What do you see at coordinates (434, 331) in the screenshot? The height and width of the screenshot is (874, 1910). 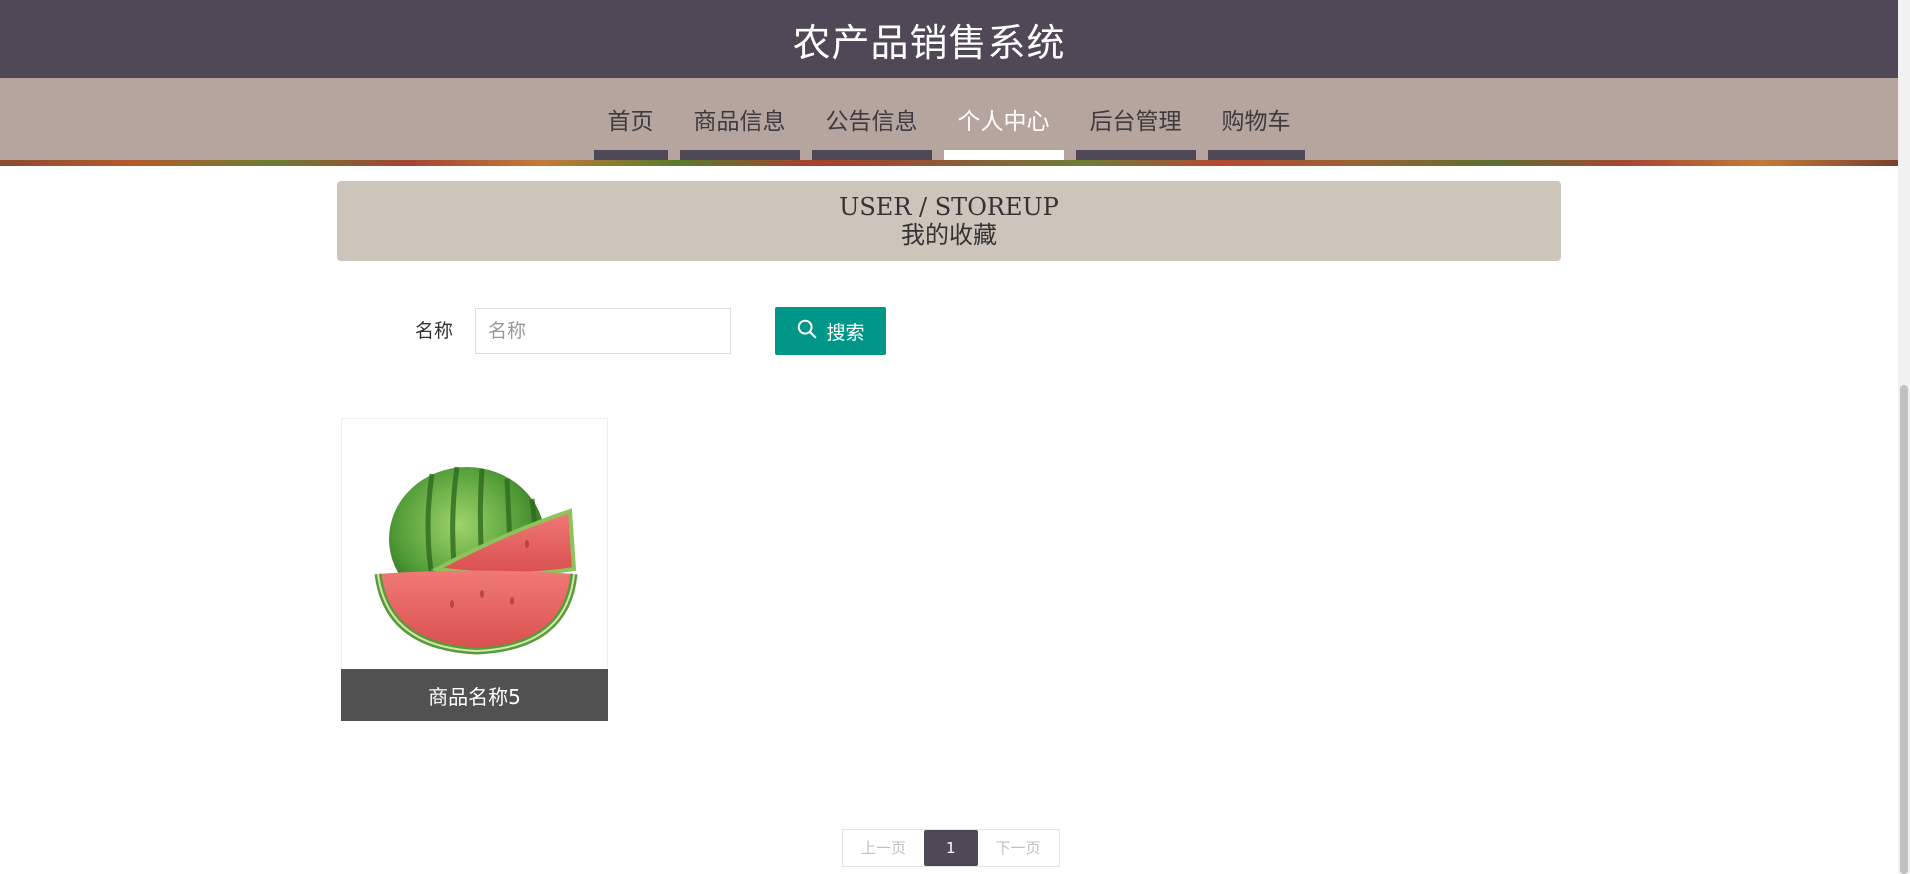 I see `search-label: 名称` at bounding box center [434, 331].